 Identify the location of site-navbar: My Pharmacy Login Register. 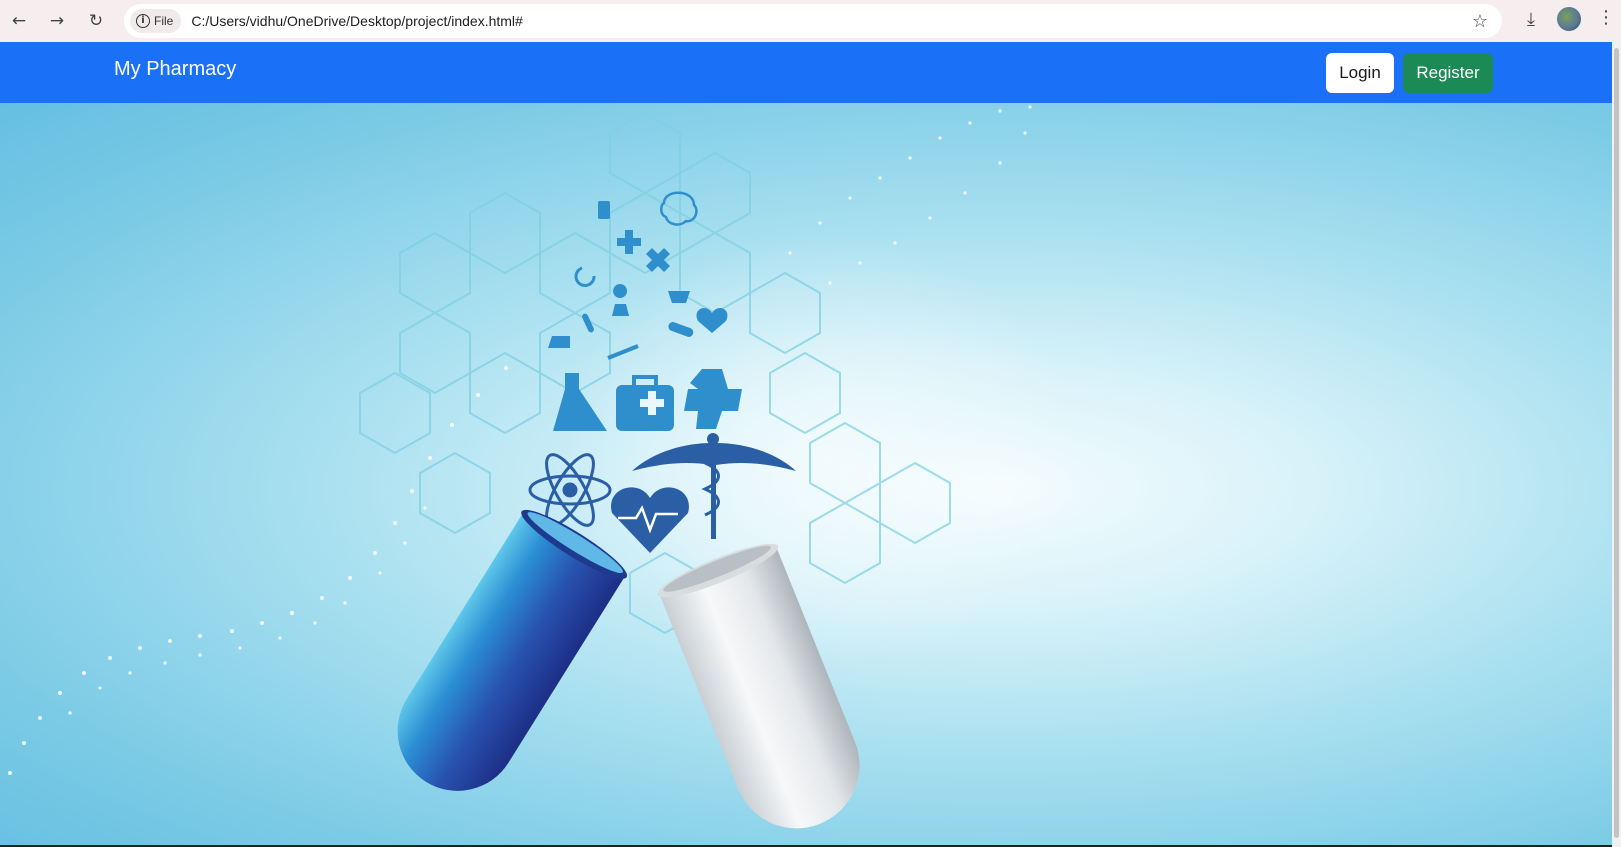
(806, 72).